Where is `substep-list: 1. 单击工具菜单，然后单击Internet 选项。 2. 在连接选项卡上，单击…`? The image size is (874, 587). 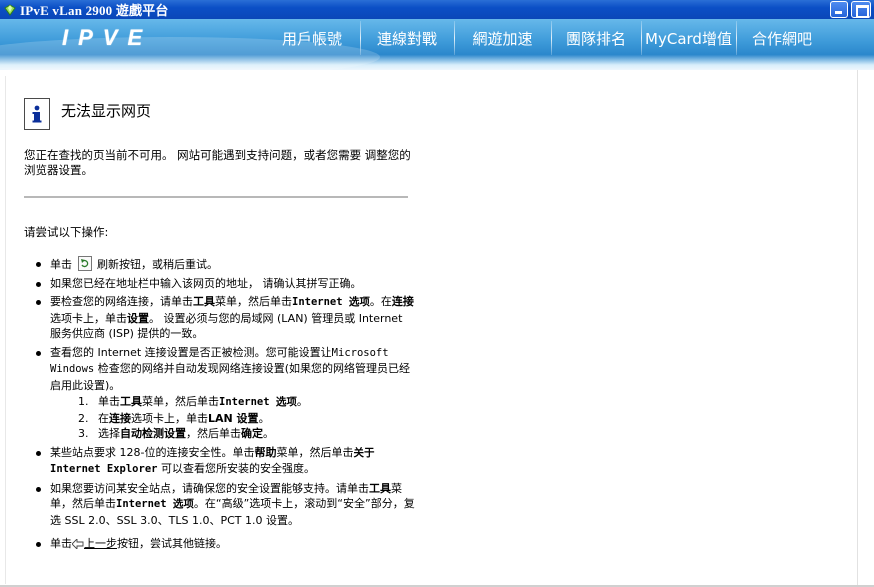
substep-list: 1. 单击工具菜单，然后单击Internet 选项。 2. 在连接选项卡上，单击… is located at coordinates (247, 418).